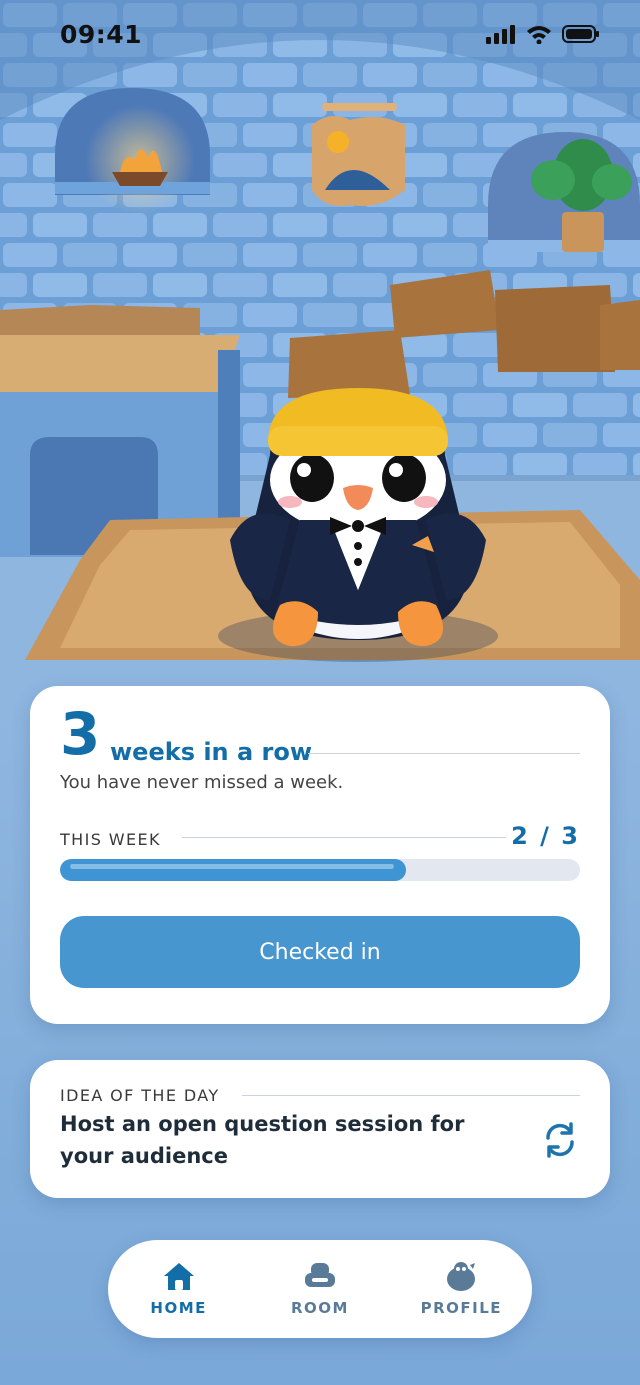  I want to click on nav-profile-label: PROFILE, so click(461, 1308).